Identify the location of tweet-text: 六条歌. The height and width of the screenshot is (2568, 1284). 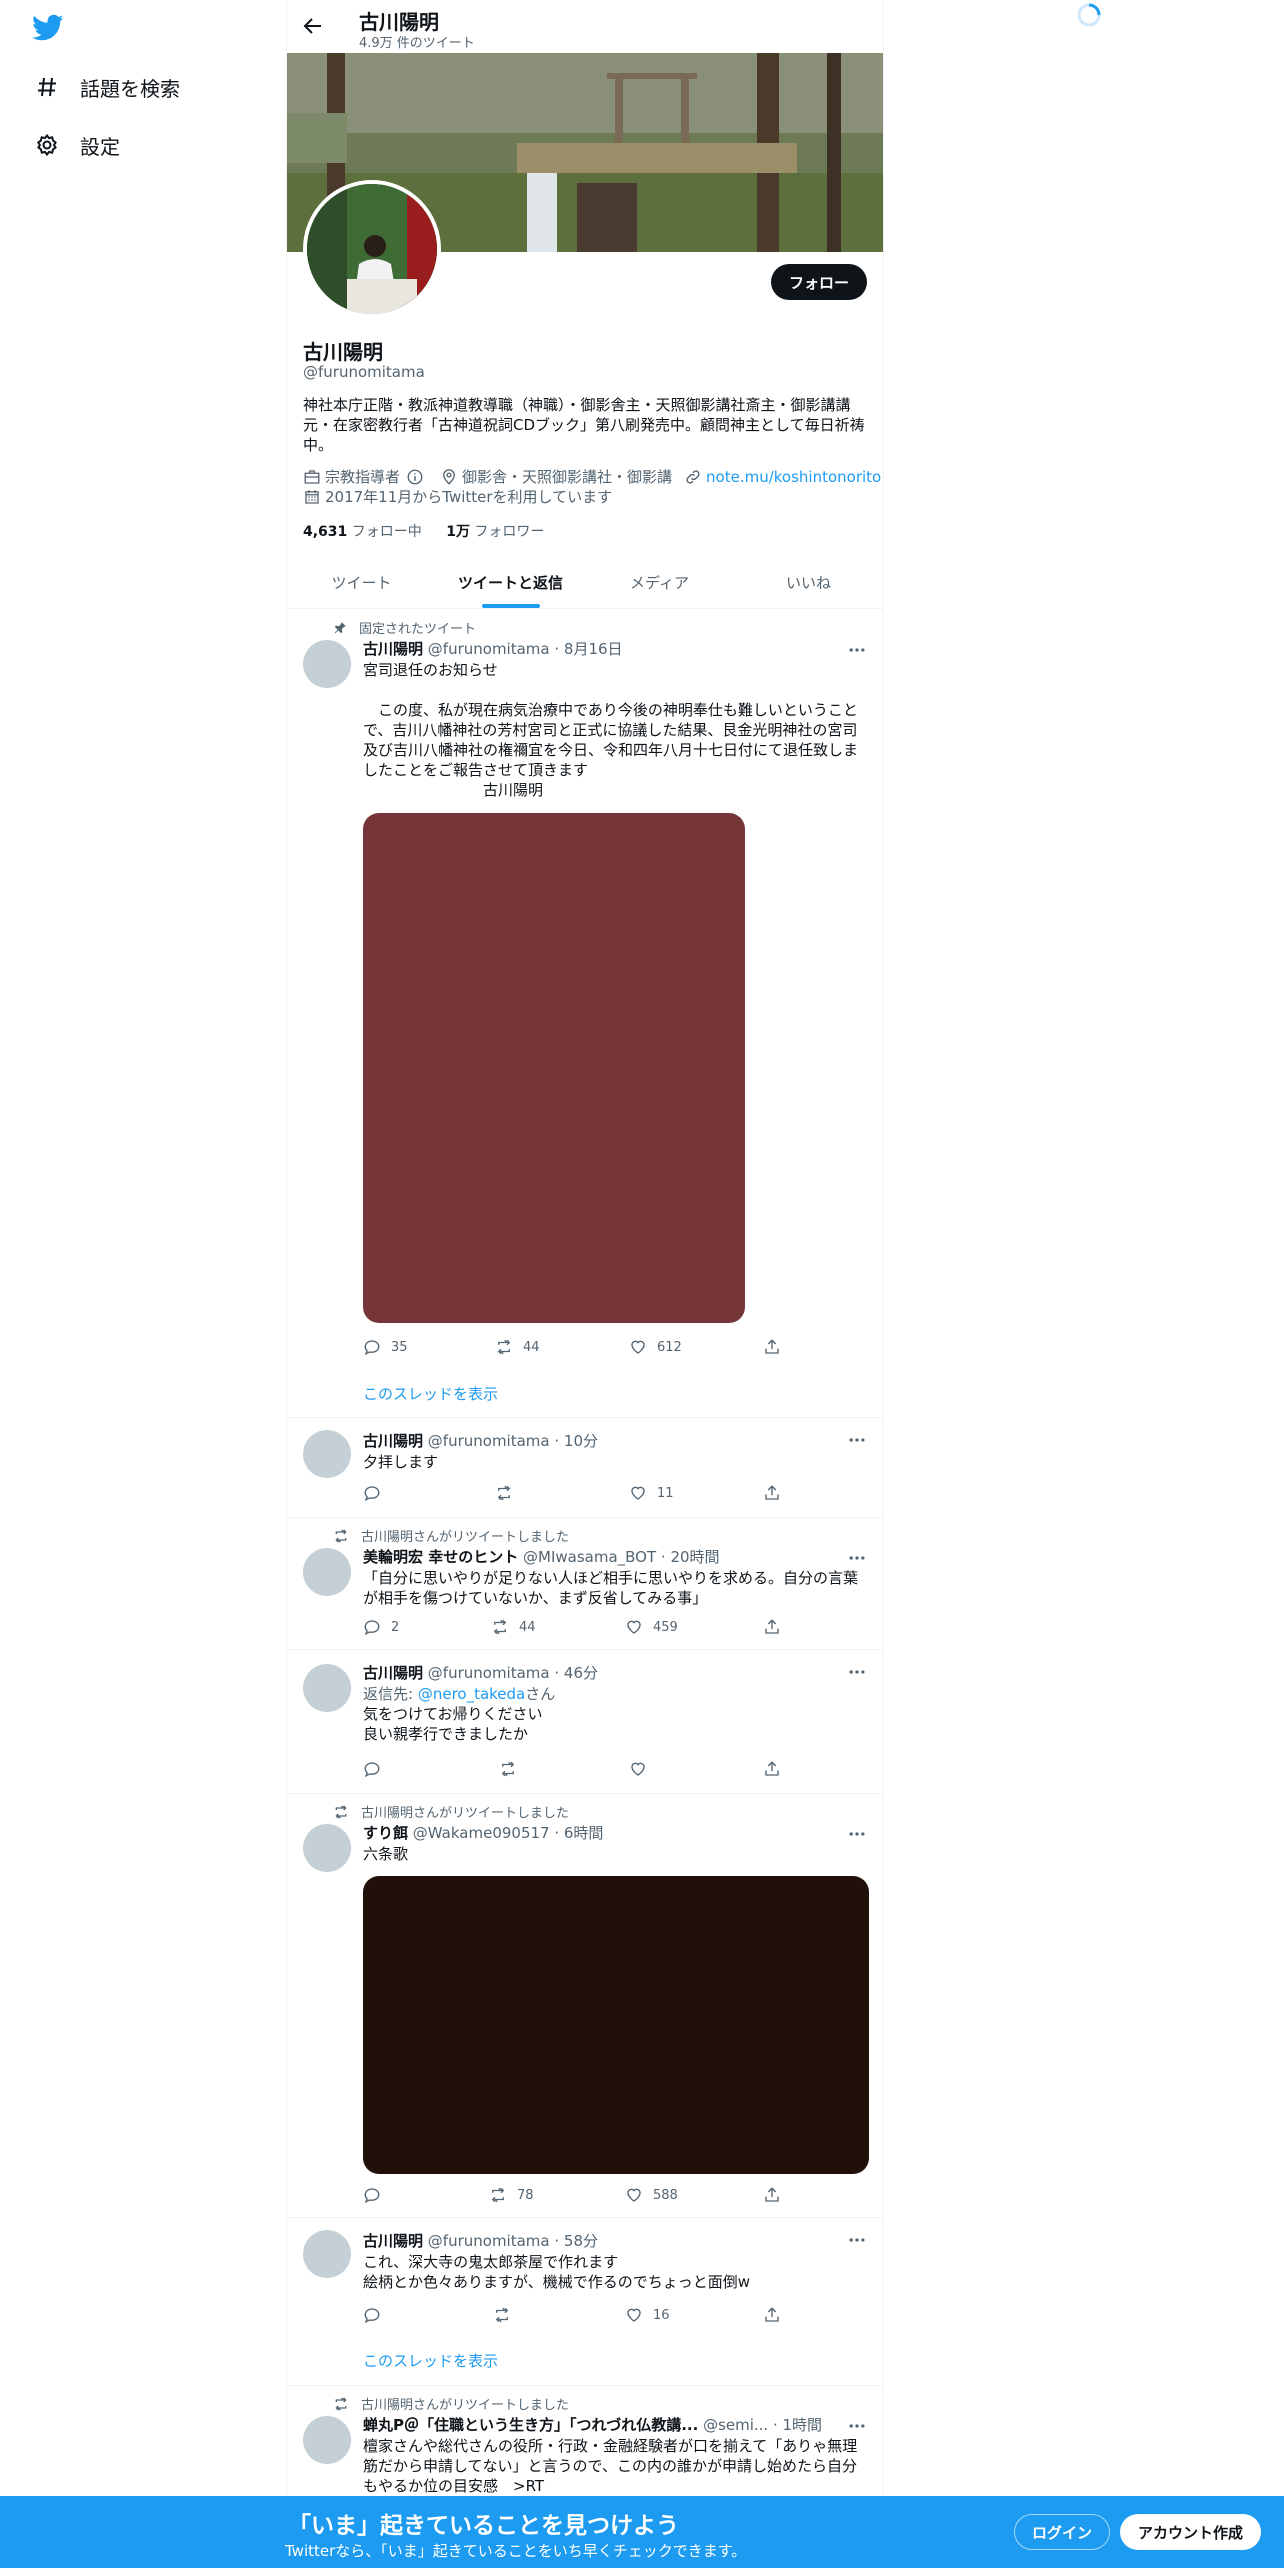
(386, 1854).